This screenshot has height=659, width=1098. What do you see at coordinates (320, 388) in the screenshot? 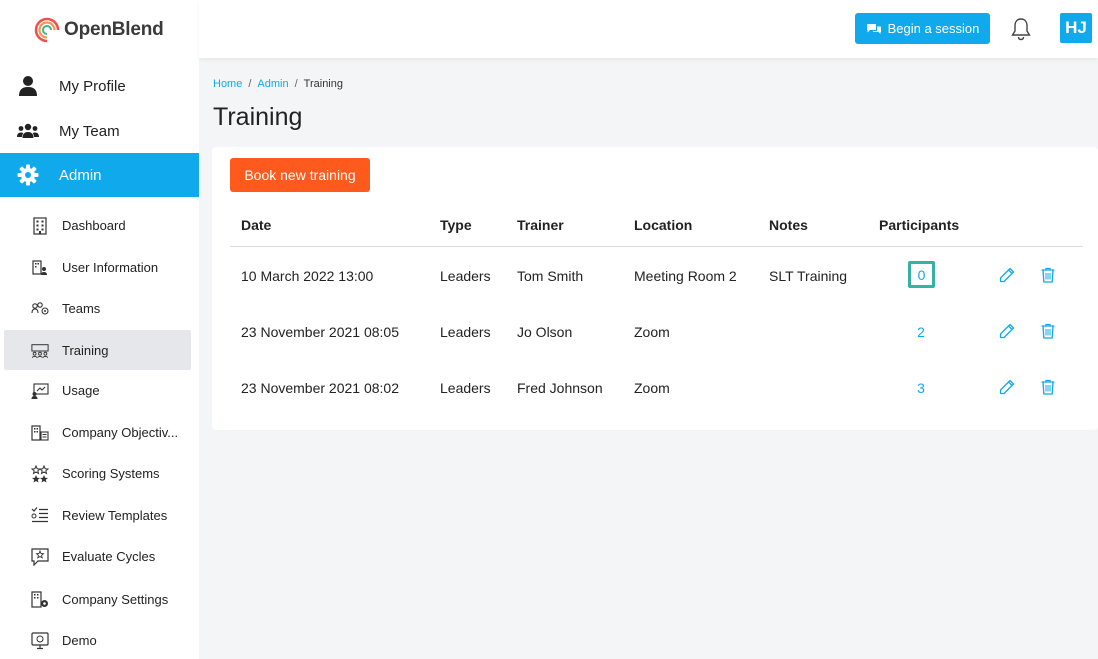
I see `cell-date: 23 November 2021 08:02` at bounding box center [320, 388].